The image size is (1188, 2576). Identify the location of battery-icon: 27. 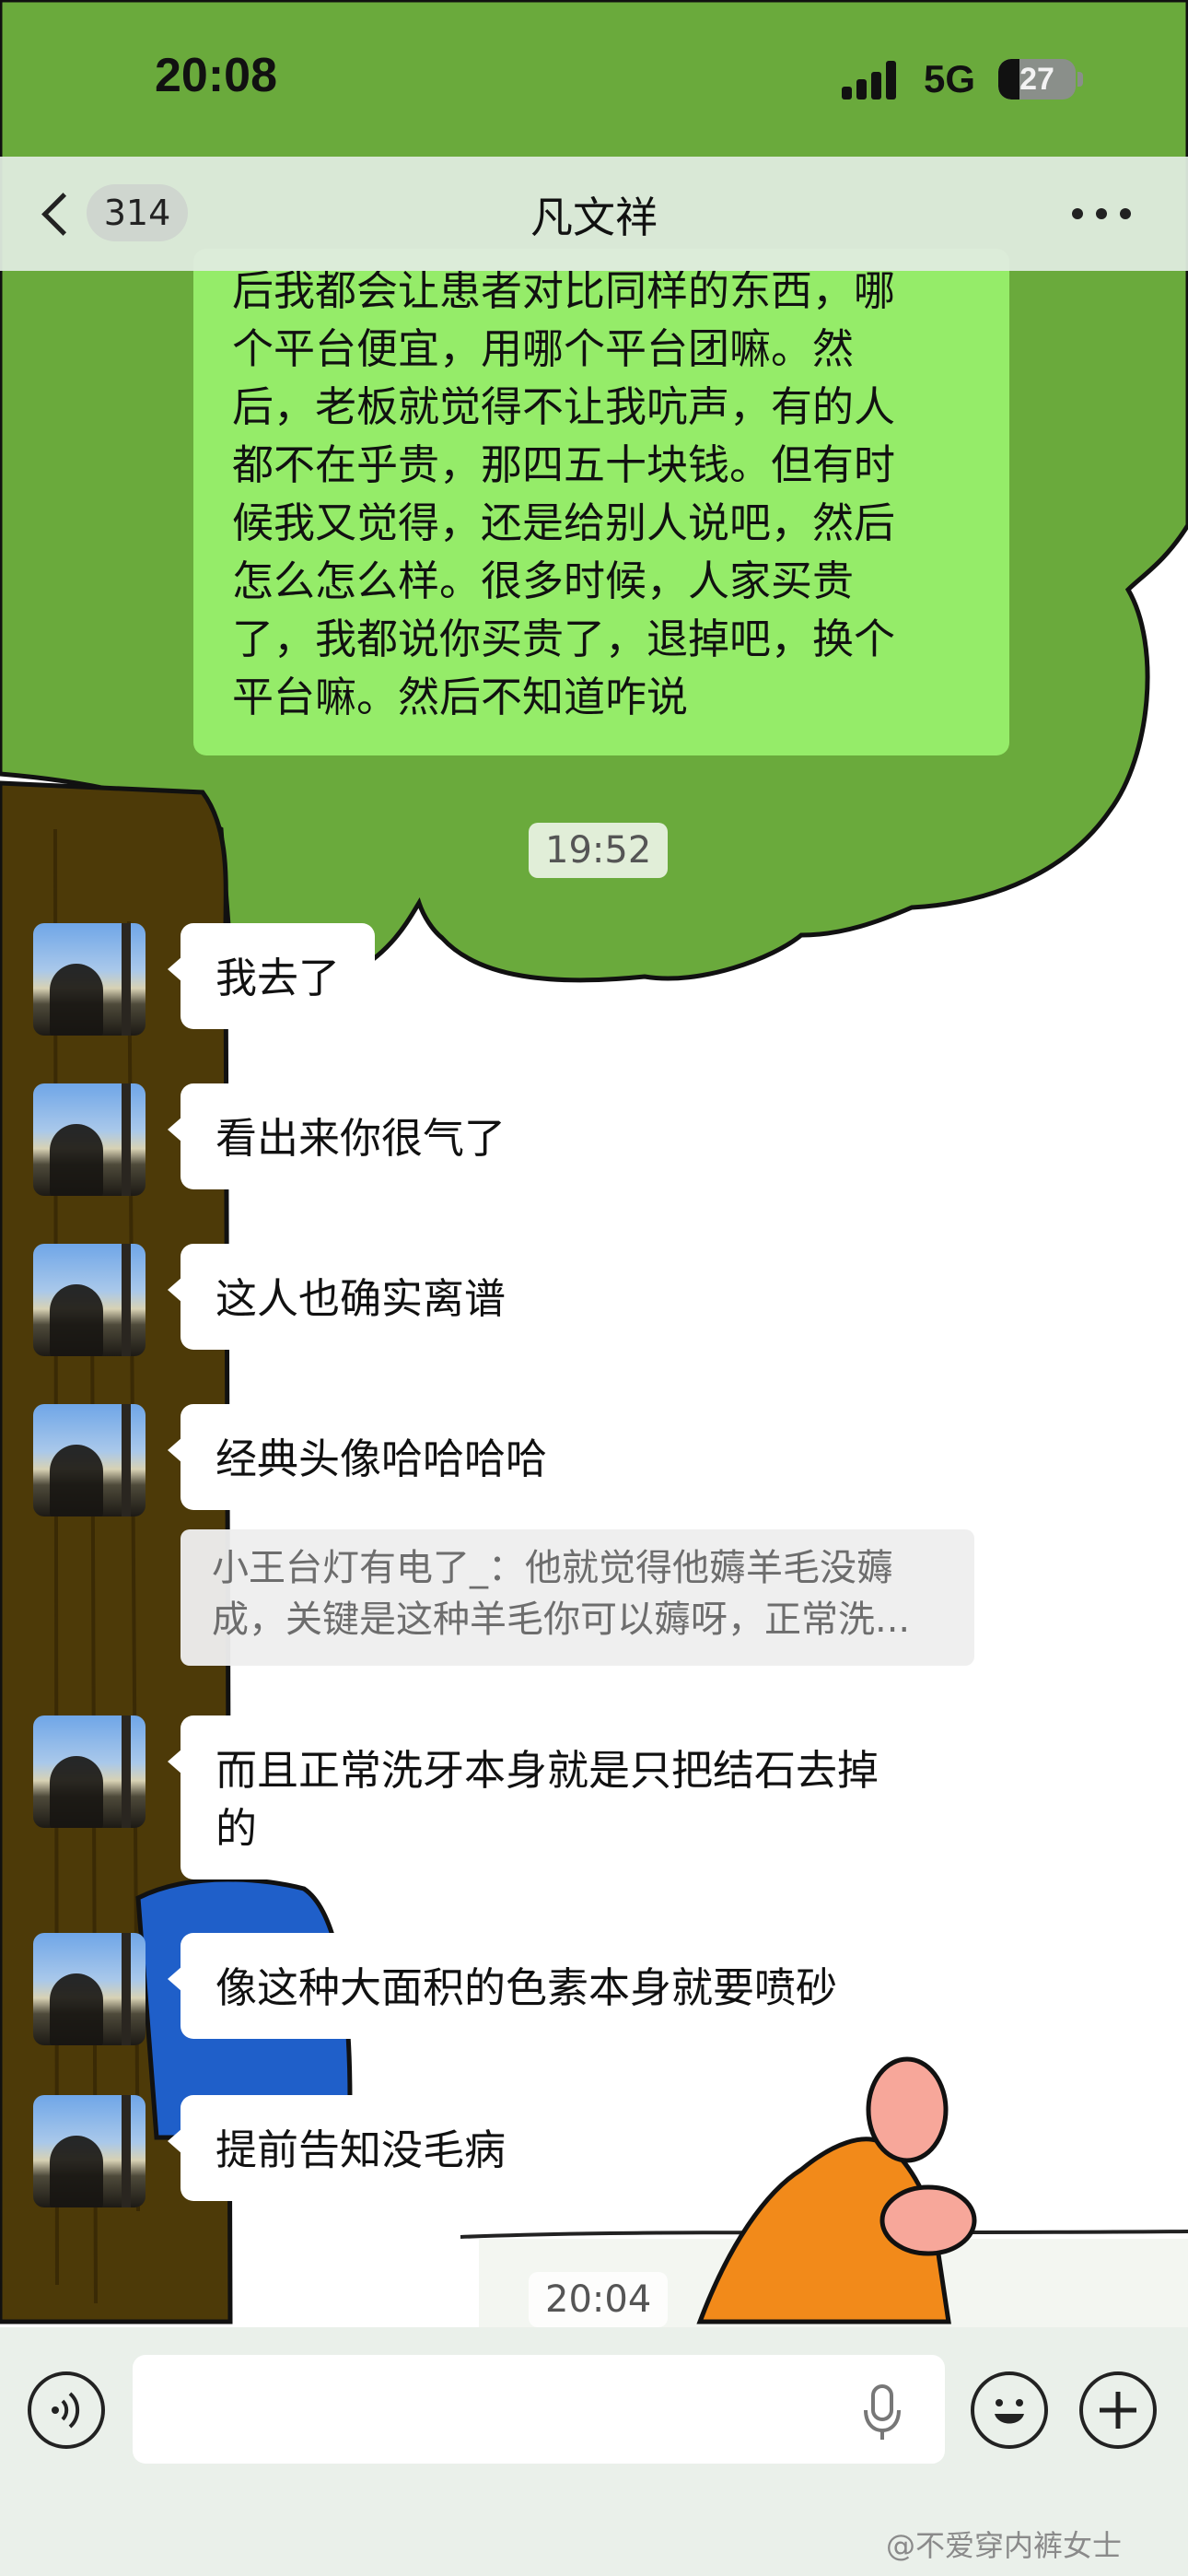
(1037, 79).